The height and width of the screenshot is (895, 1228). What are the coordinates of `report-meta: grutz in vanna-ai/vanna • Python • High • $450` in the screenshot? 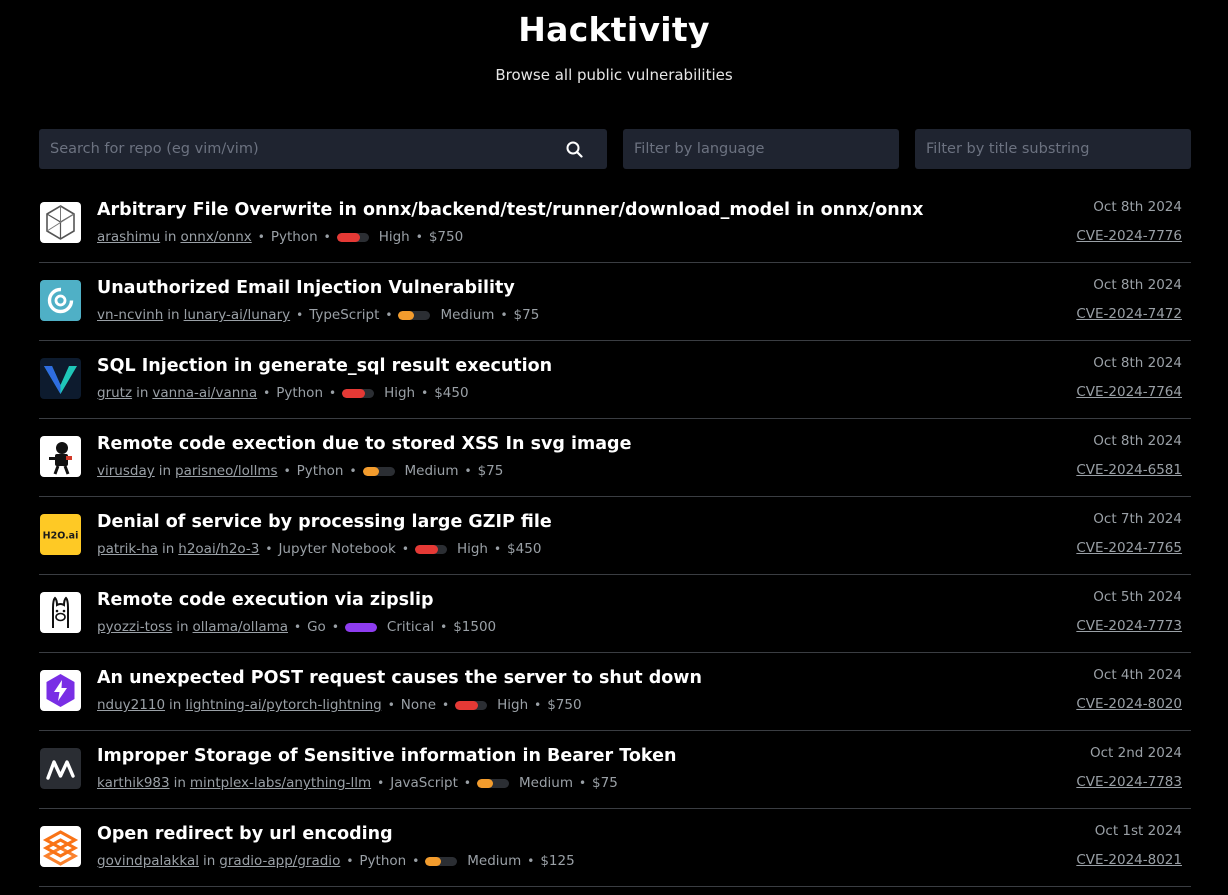 It's located at (283, 393).